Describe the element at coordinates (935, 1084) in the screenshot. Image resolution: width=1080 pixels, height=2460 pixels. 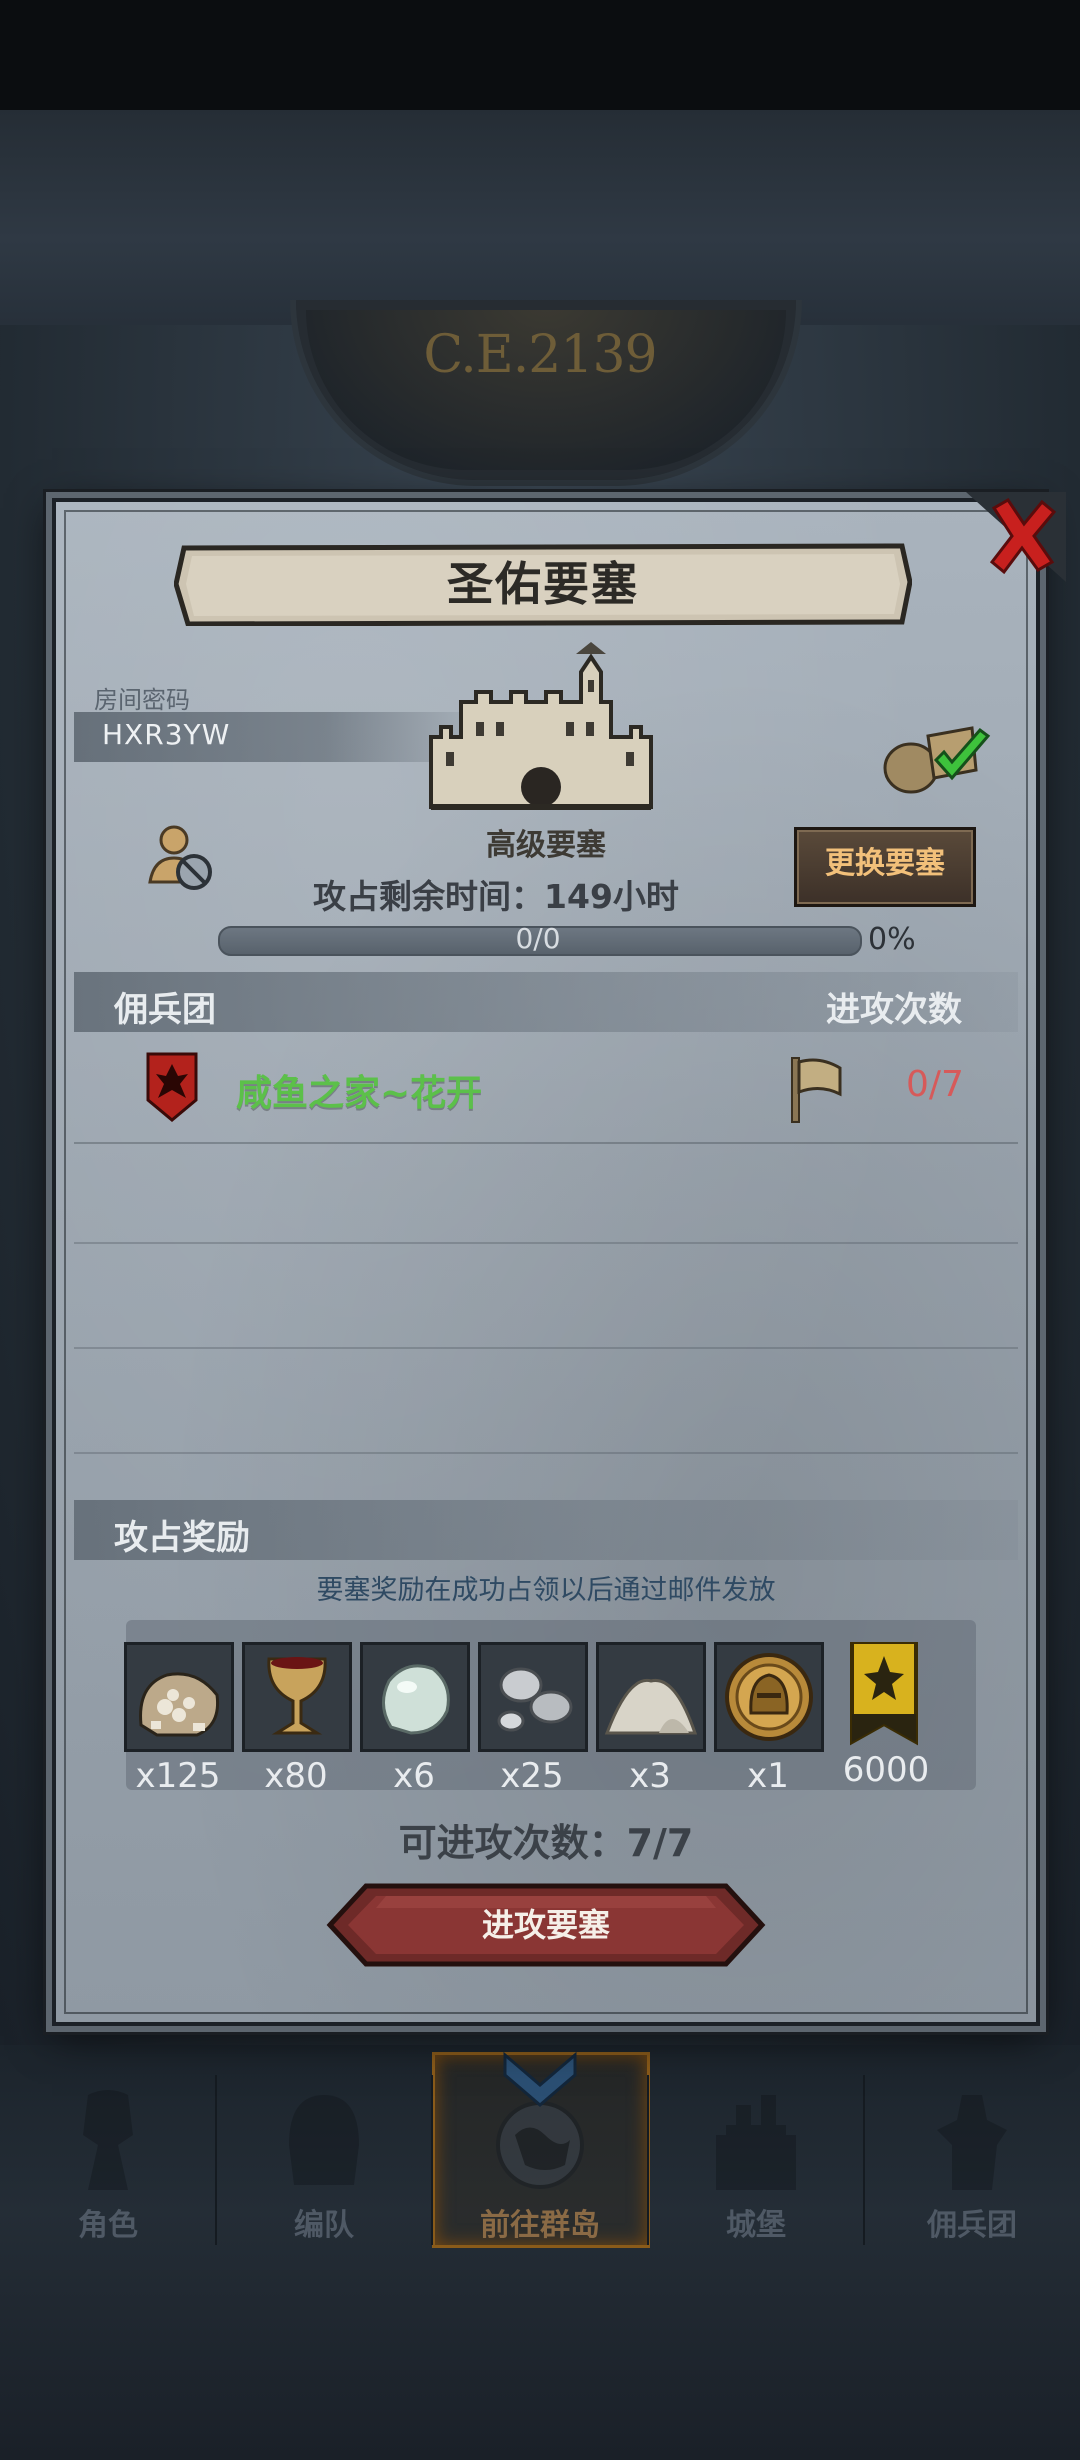
I see `guild-attack-count: 0/7` at that location.